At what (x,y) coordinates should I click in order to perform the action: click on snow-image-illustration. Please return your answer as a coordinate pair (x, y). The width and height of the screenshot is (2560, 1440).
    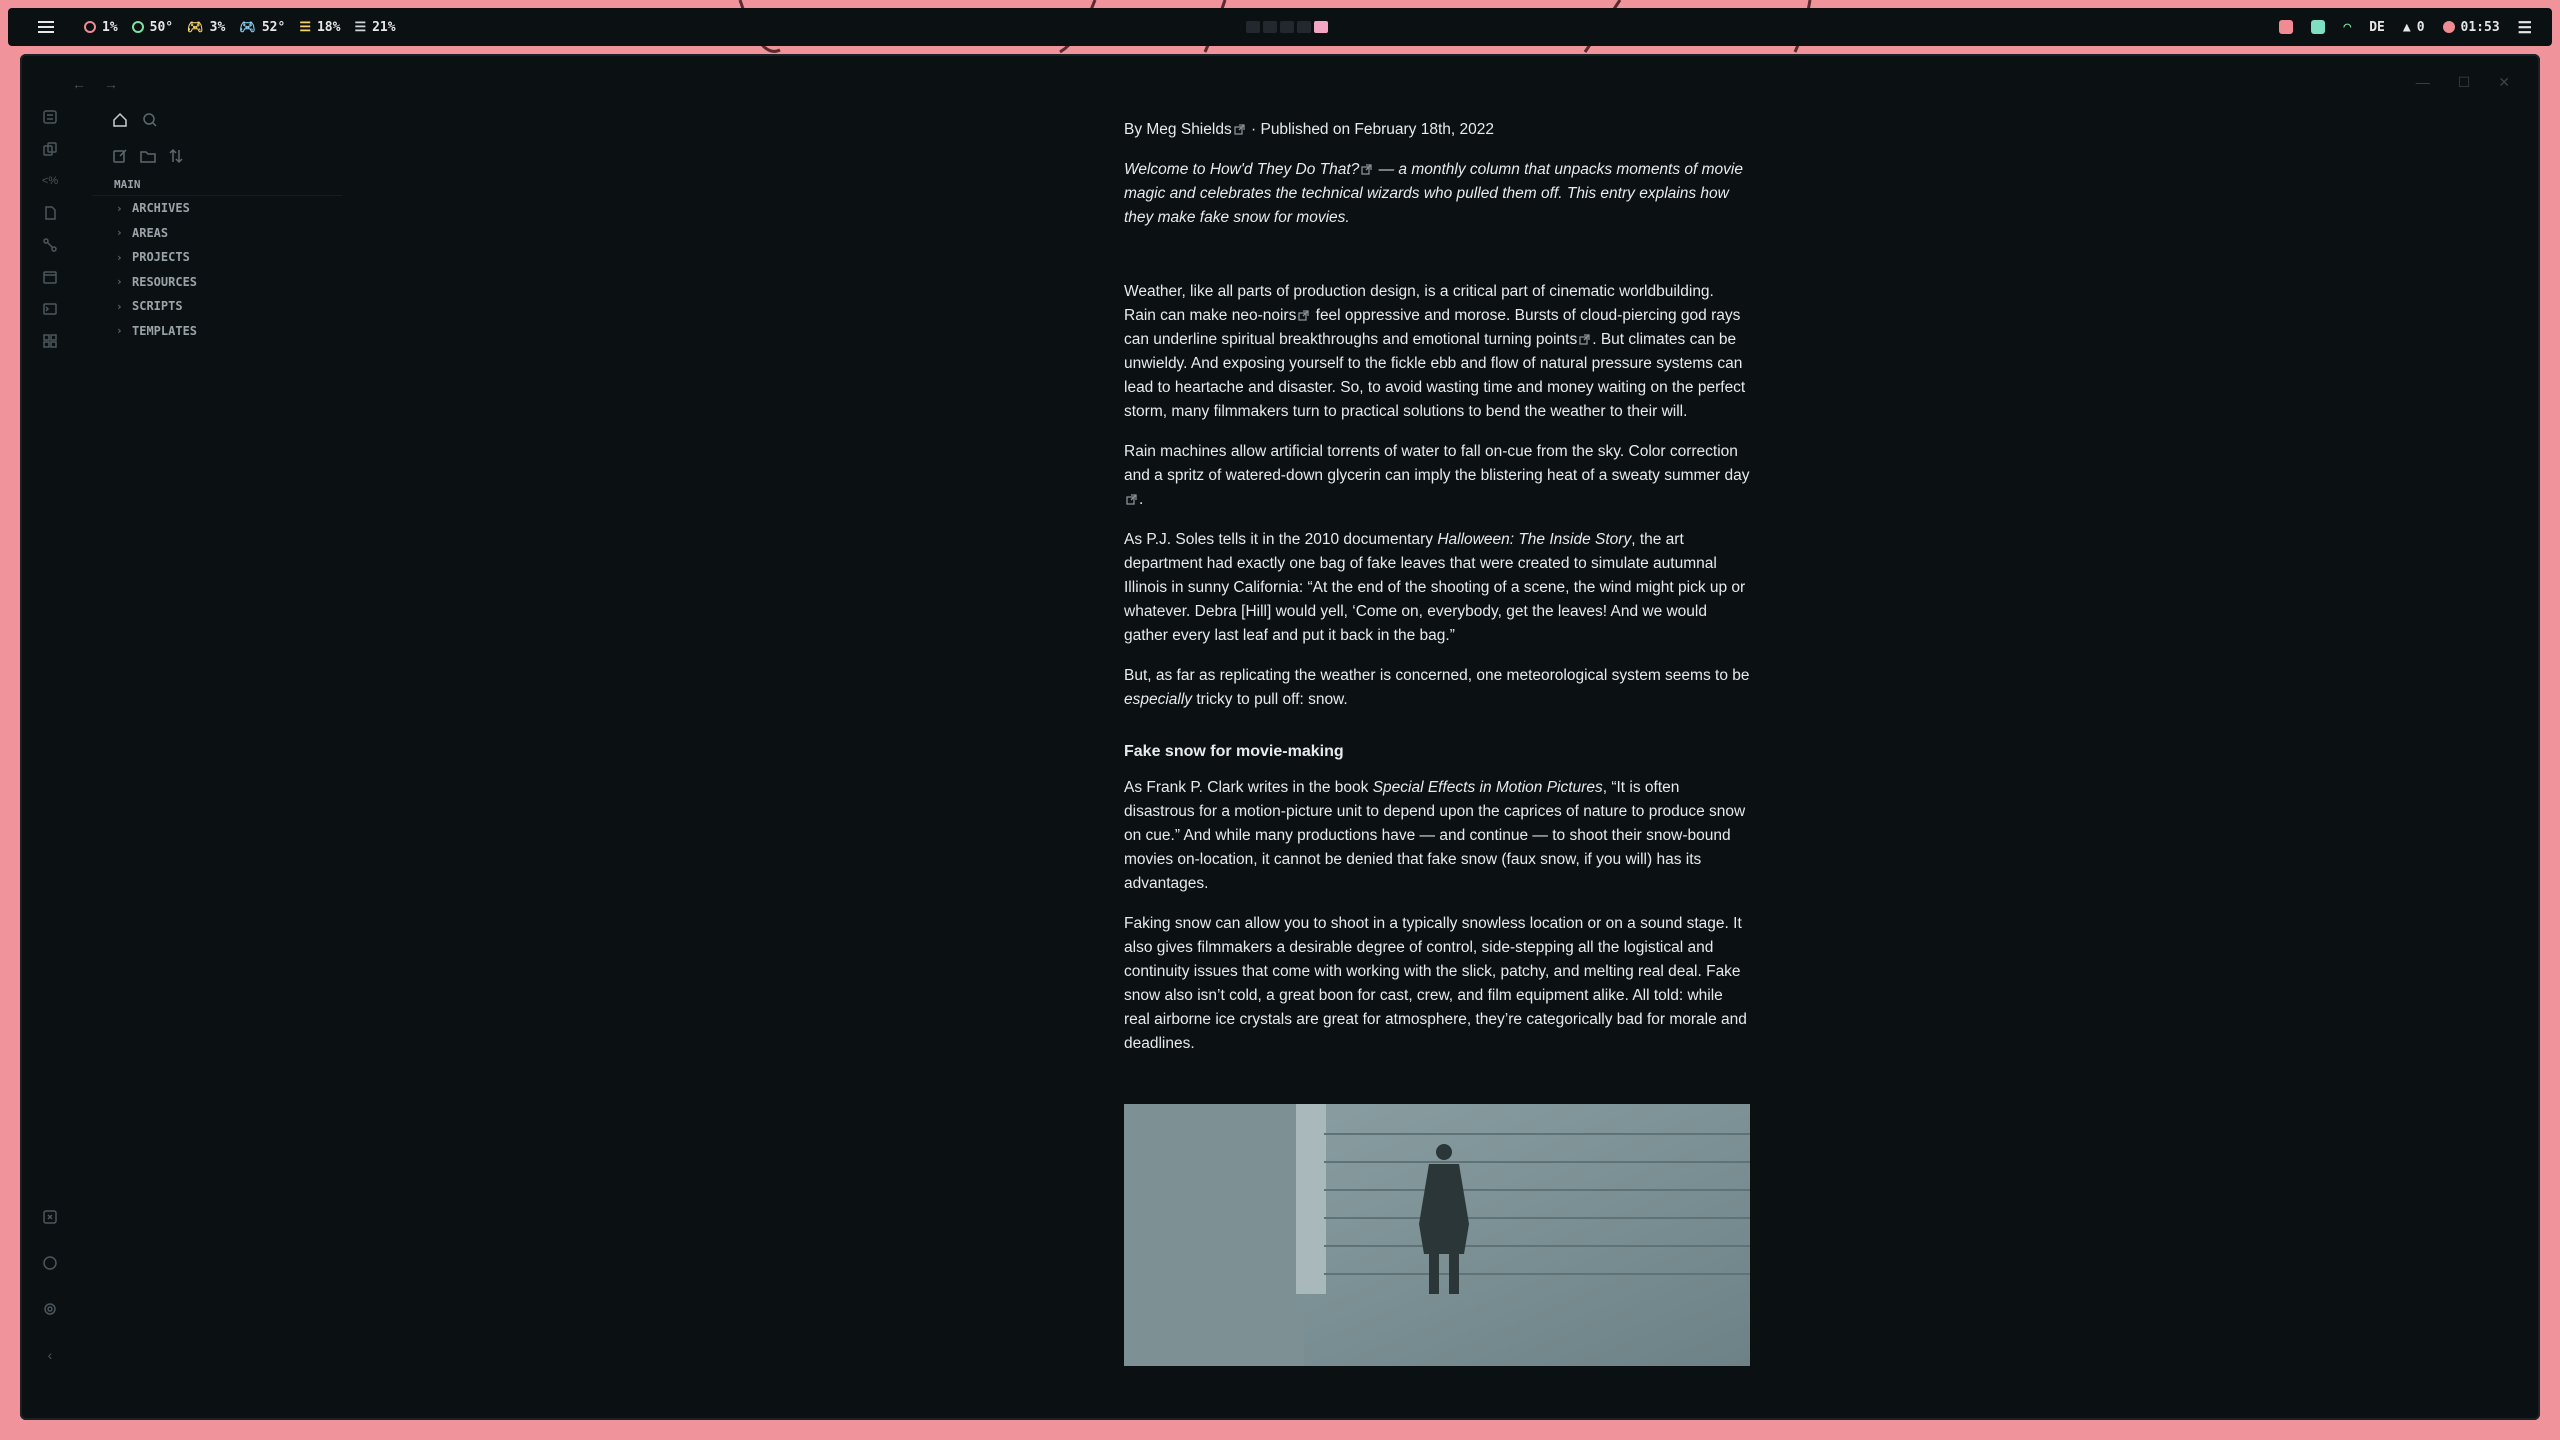
    Looking at the image, I should click on (1437, 1235).